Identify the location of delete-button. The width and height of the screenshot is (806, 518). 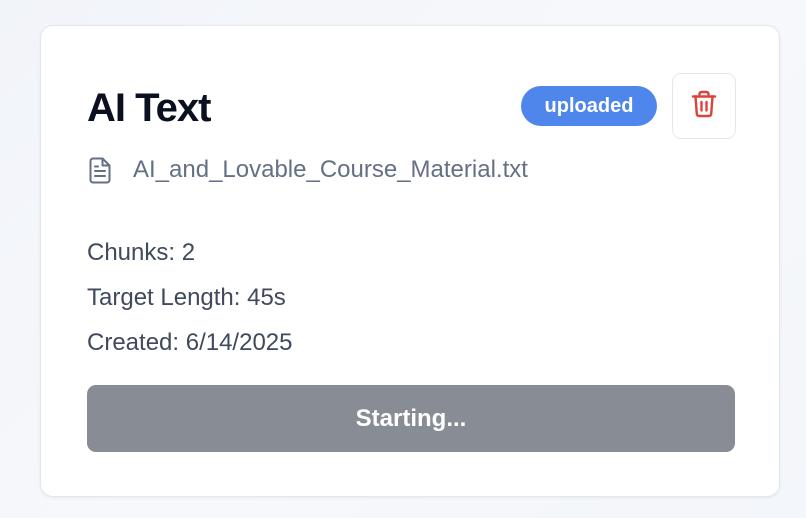
(704, 106).